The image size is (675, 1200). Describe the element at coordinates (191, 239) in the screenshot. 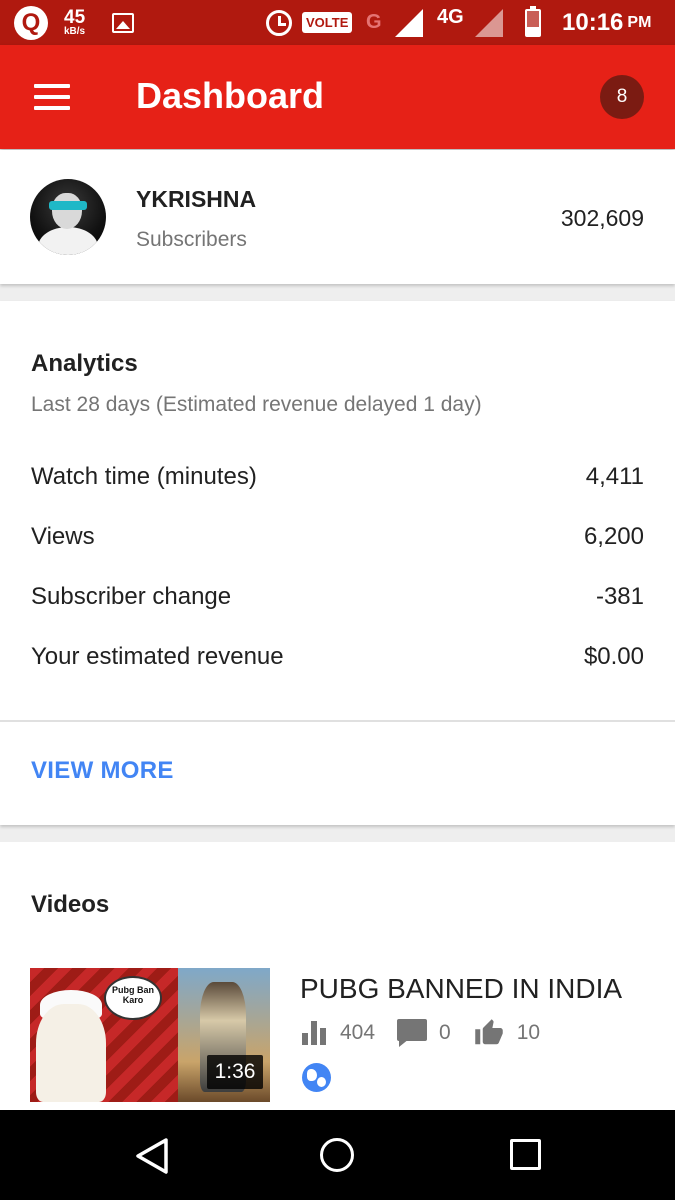

I see `subscribers-label: Subscribers` at that location.